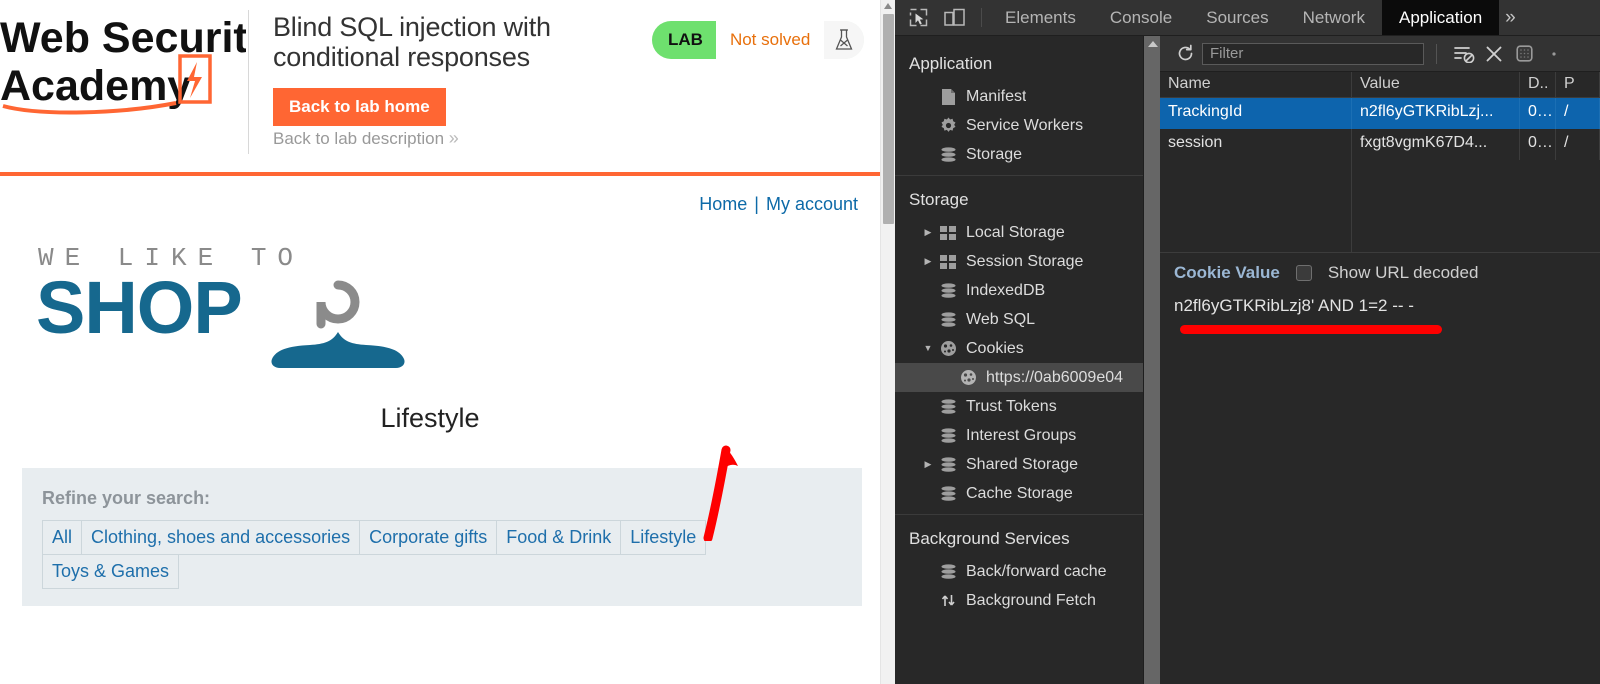  What do you see at coordinates (1019, 493) in the screenshot?
I see `sidebar-item-cache-storage: Cache Storage` at bounding box center [1019, 493].